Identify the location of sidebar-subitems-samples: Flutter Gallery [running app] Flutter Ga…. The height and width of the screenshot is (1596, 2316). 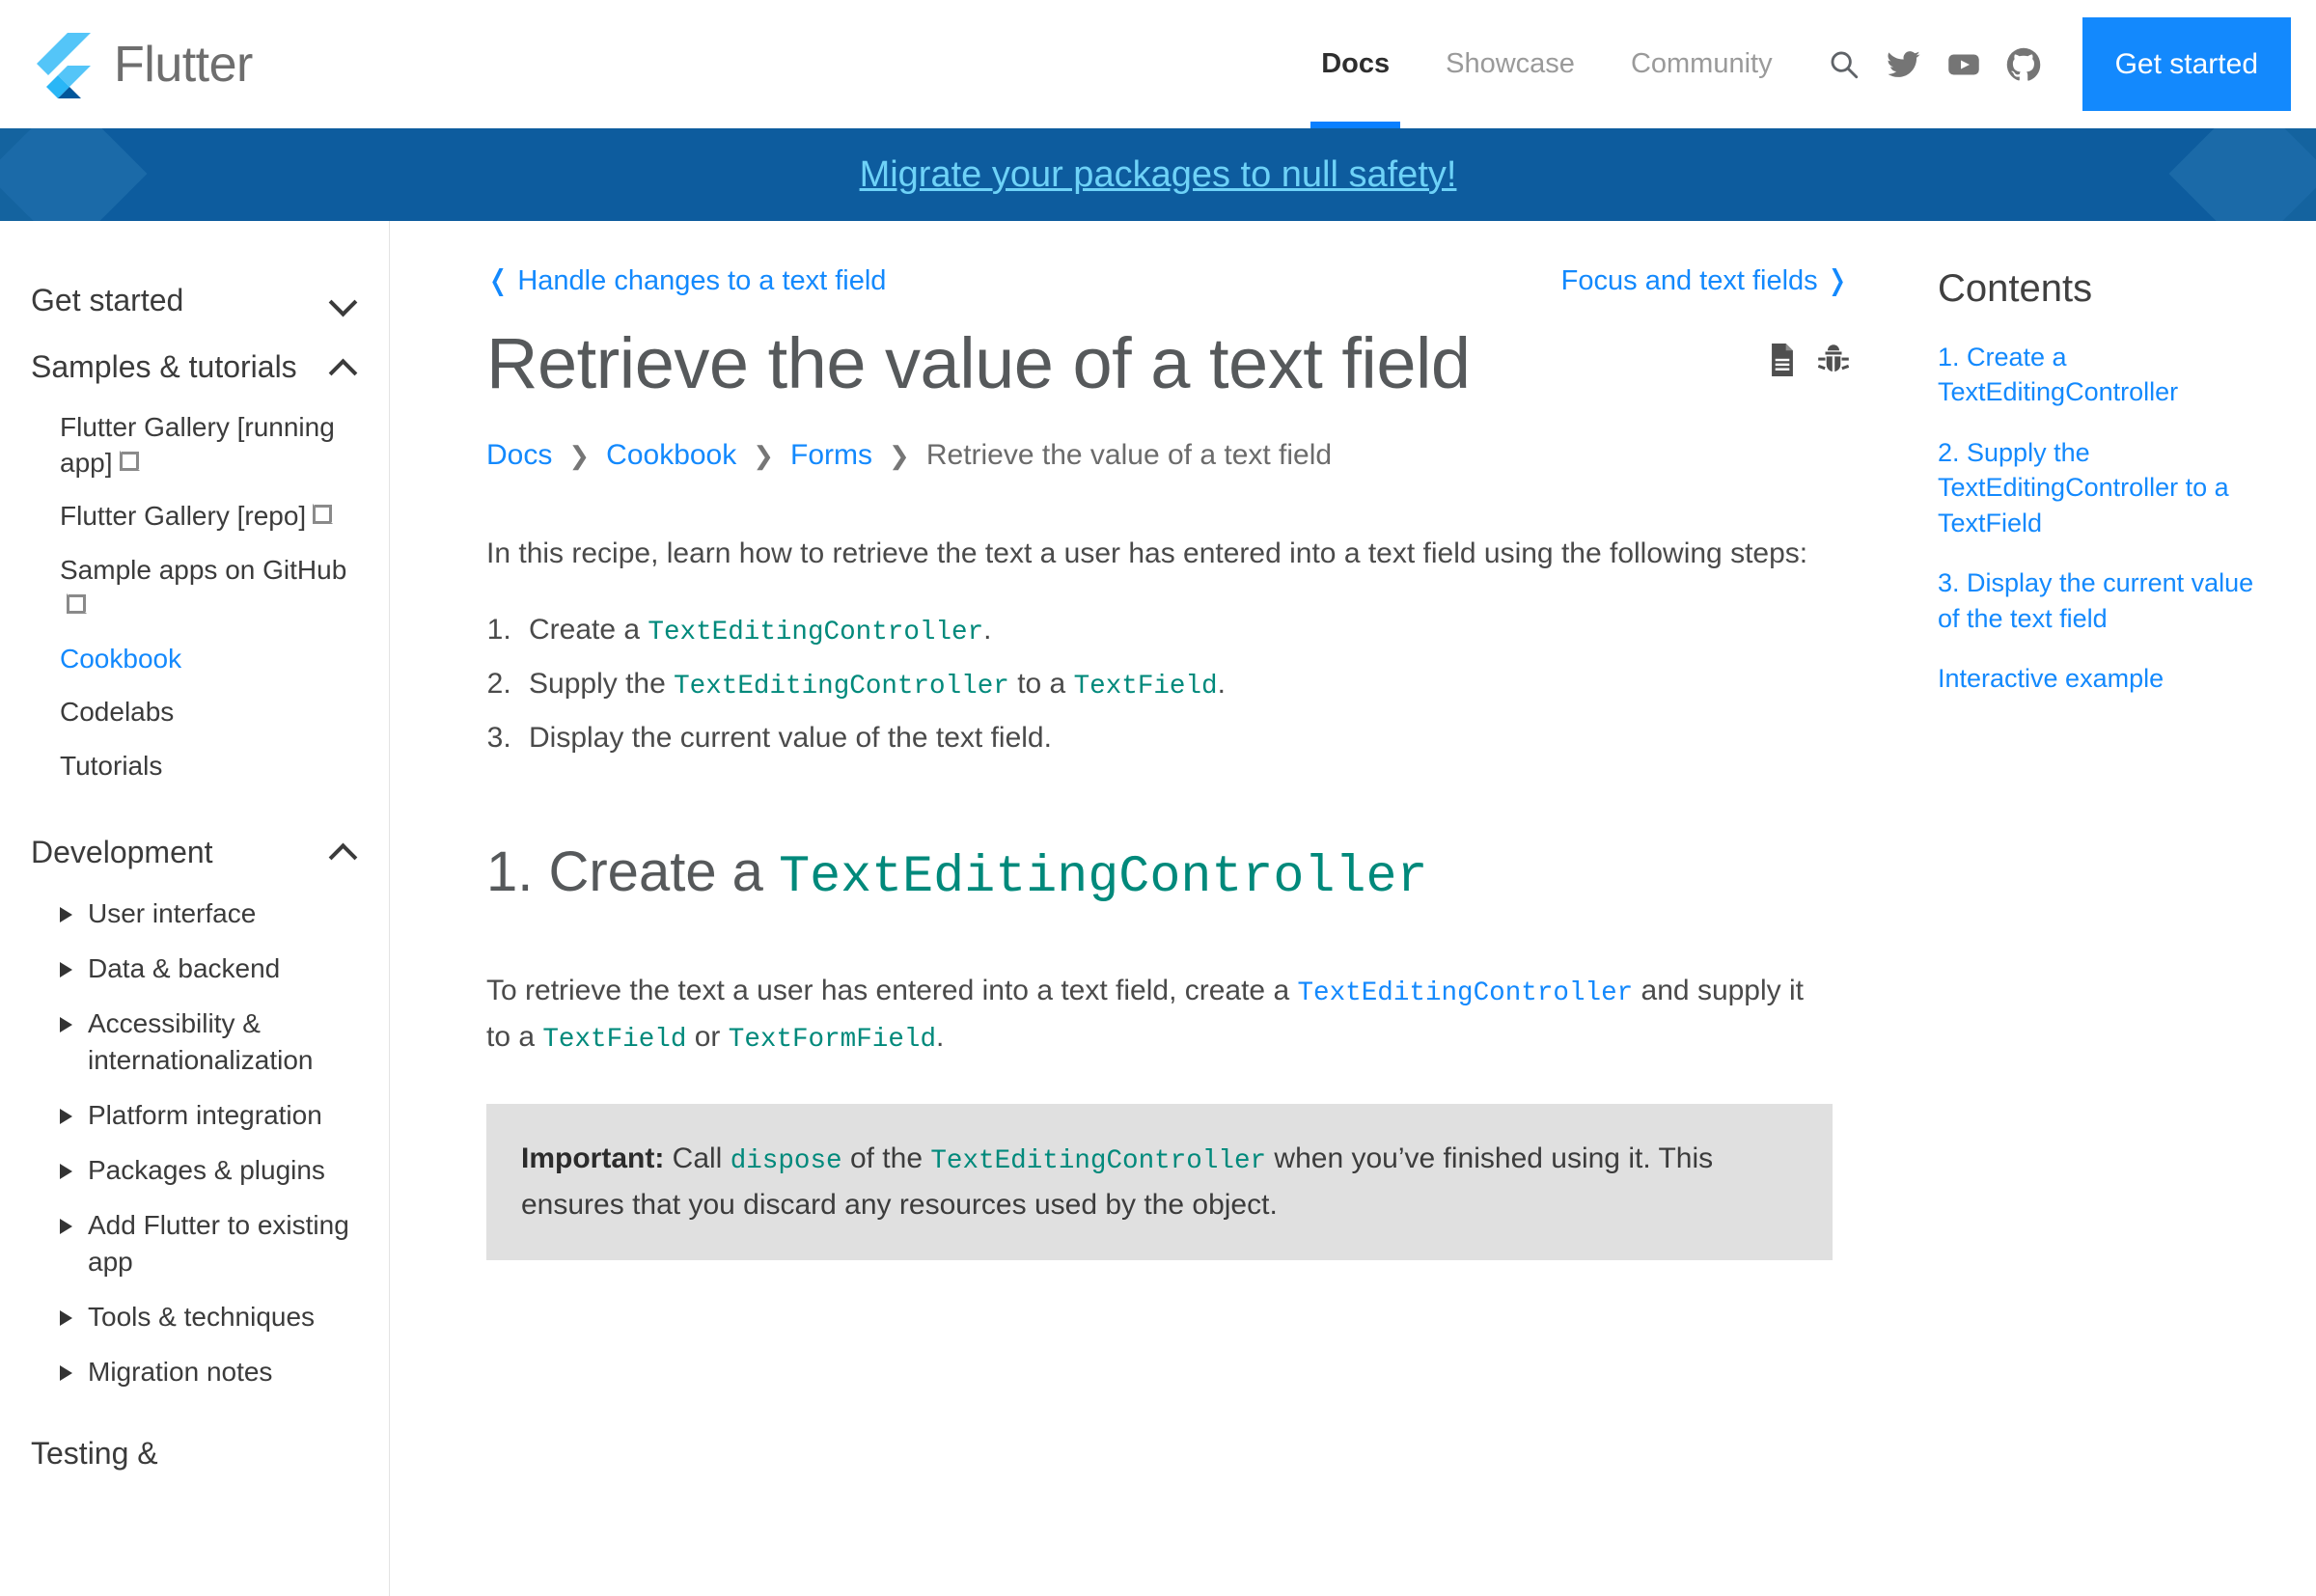
(197, 596).